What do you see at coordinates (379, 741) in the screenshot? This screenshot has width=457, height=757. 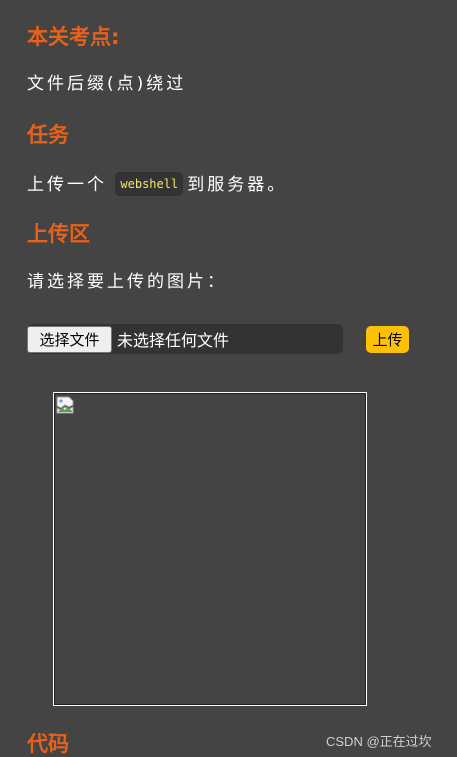 I see `csdn-watermark: CSDN @正在过坎` at bounding box center [379, 741].